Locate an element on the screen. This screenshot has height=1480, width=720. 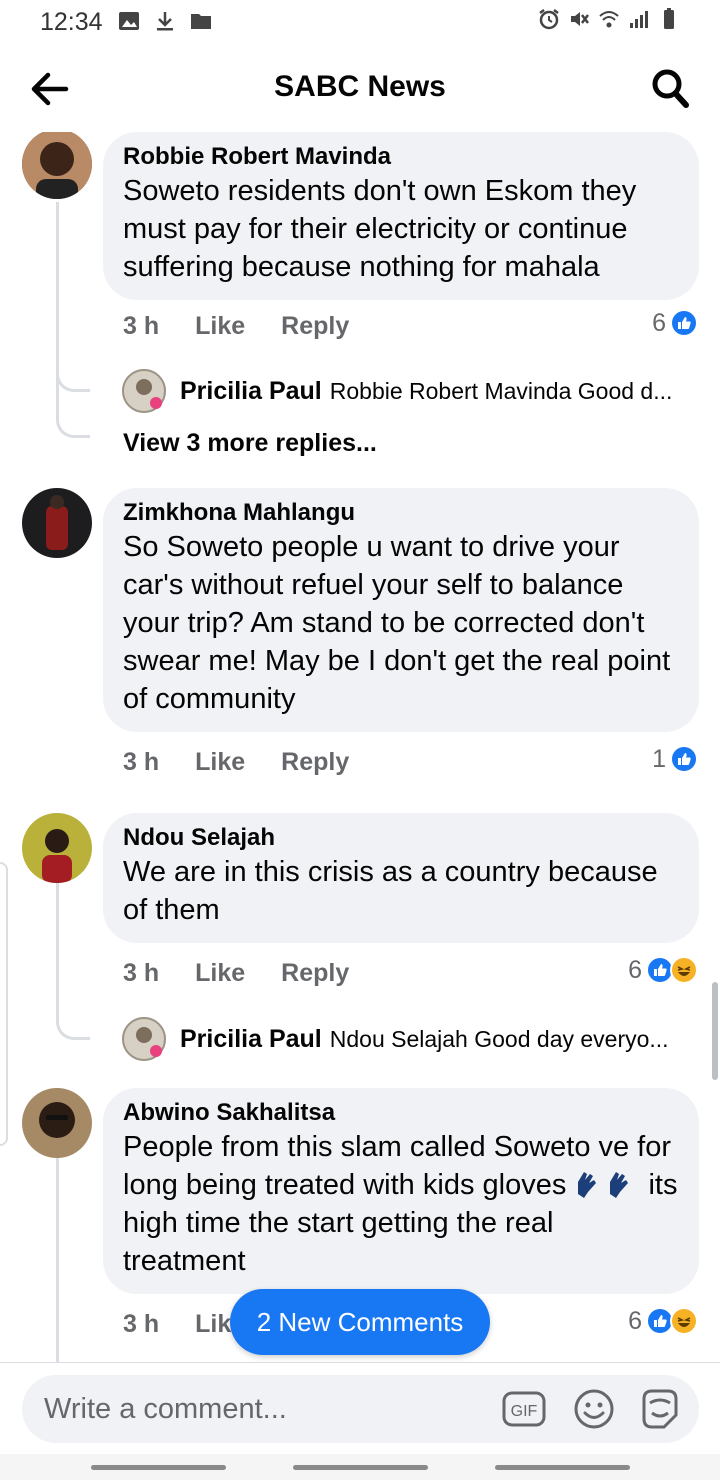
app-header: SABC News is located at coordinates (360, 88).